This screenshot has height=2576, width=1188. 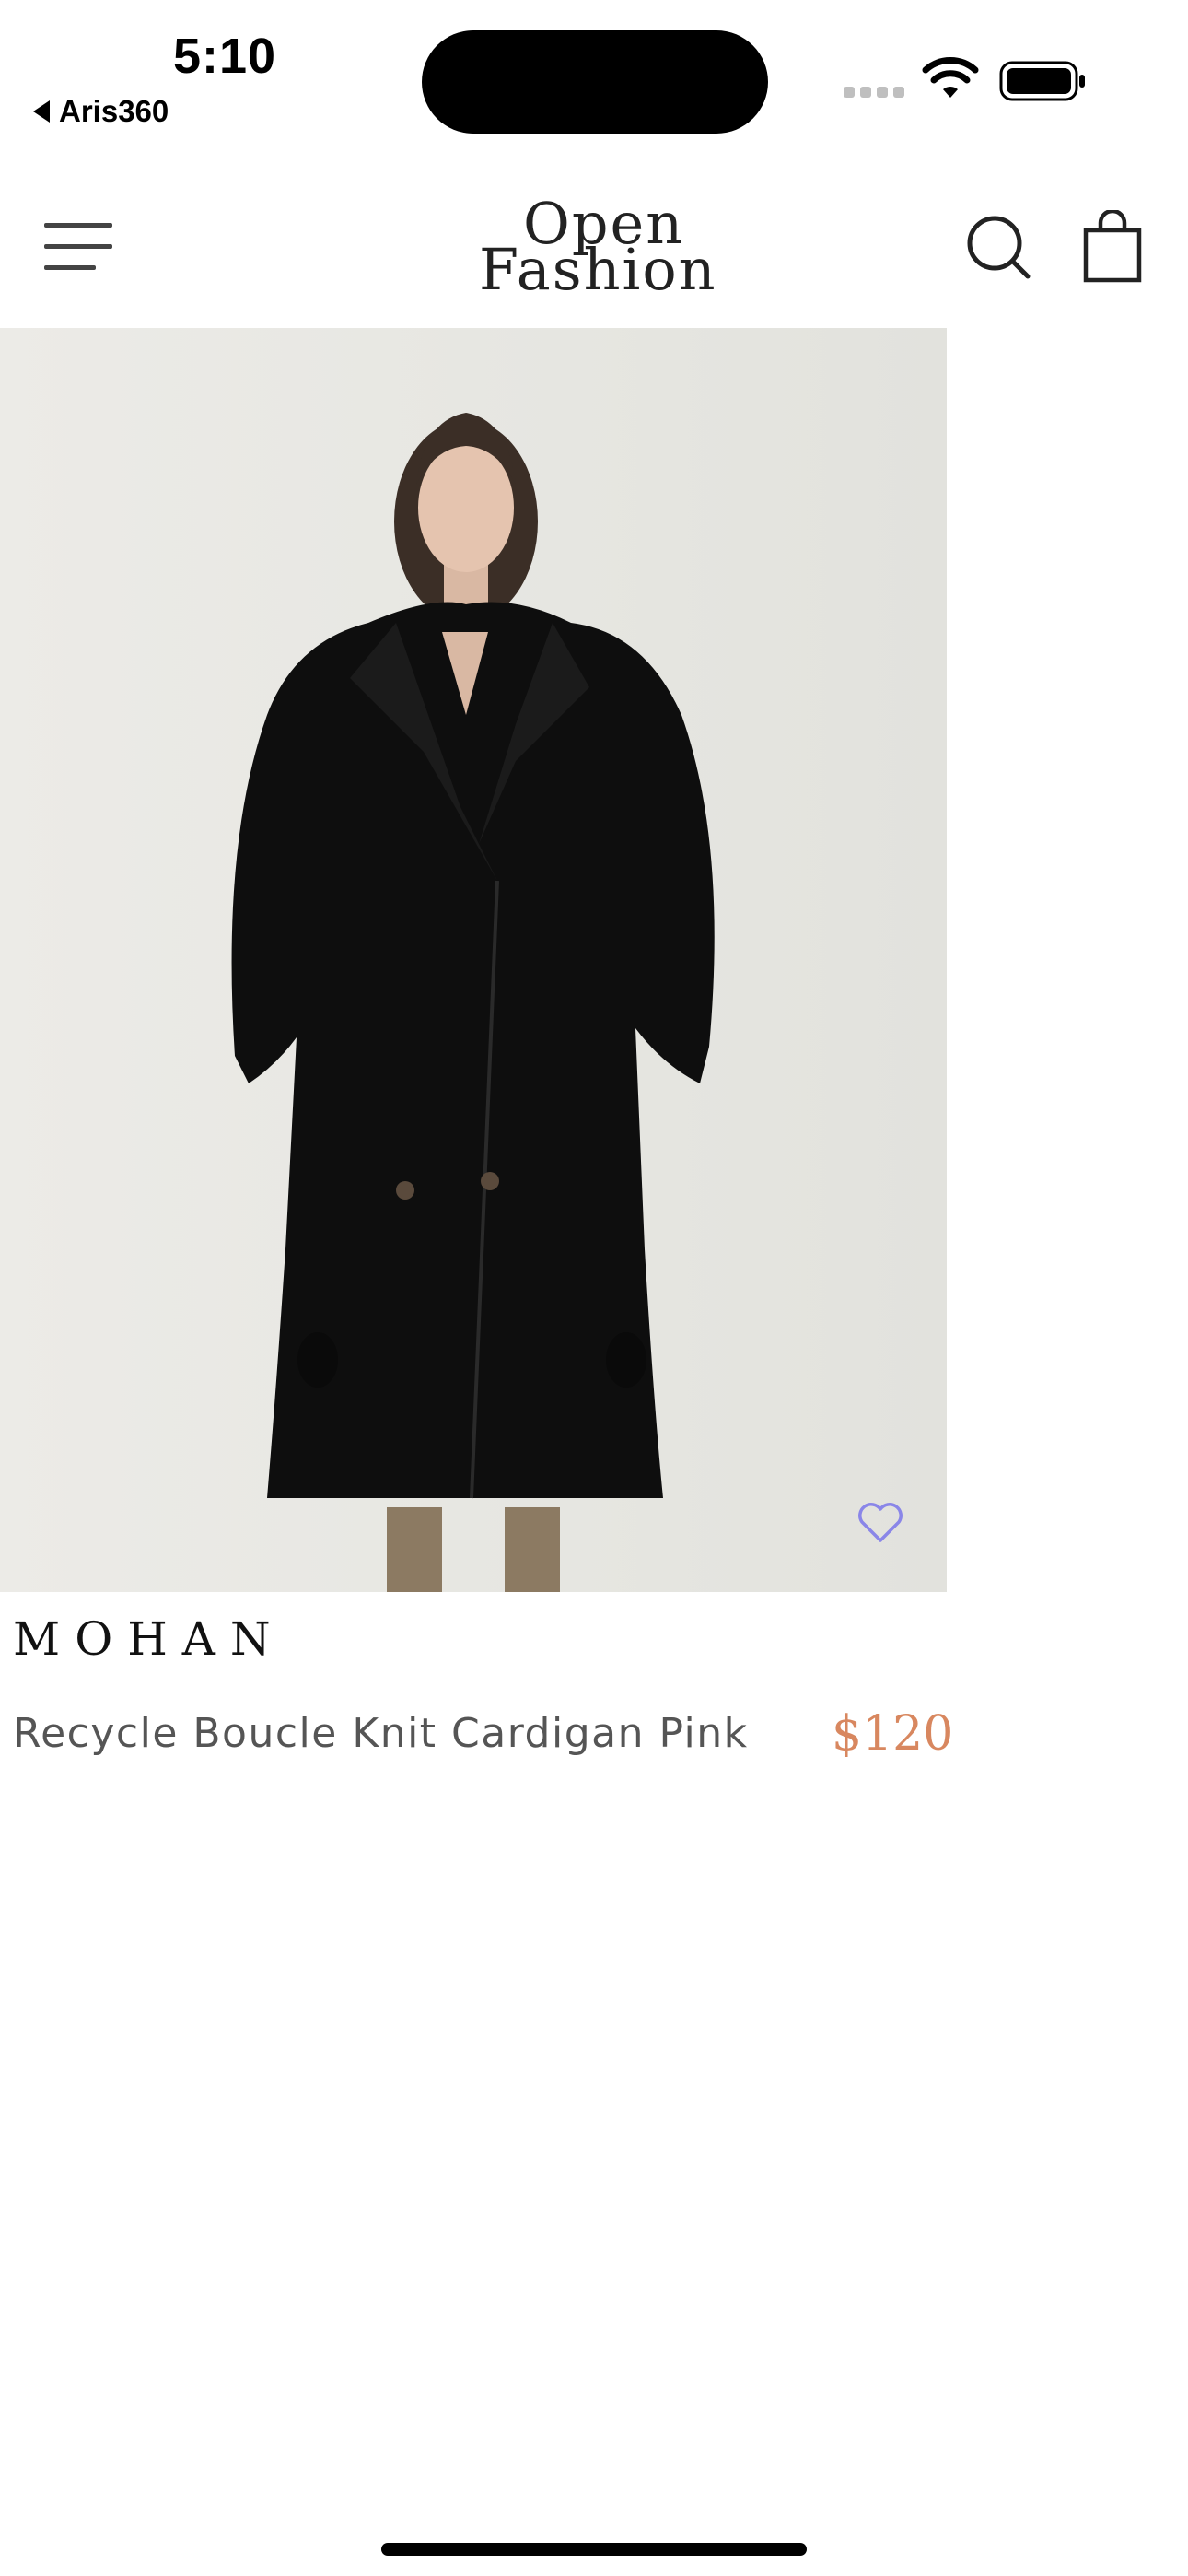 What do you see at coordinates (114, 111) in the screenshot?
I see `back-app-label: Aris360` at bounding box center [114, 111].